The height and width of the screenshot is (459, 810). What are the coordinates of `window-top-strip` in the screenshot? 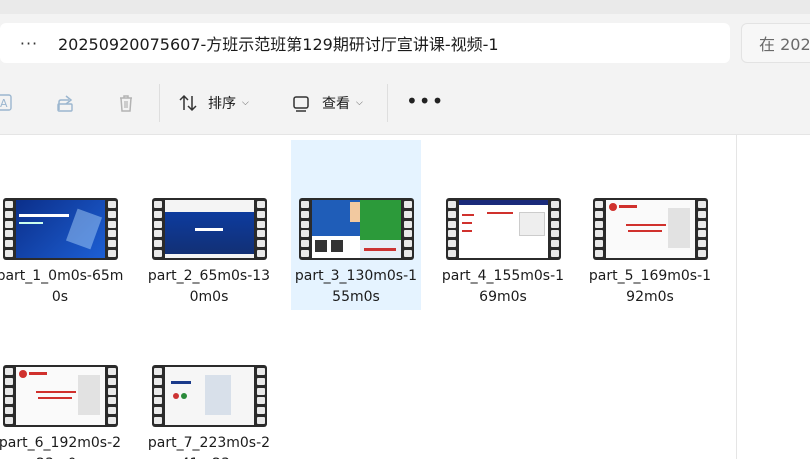 It's located at (405, 7).